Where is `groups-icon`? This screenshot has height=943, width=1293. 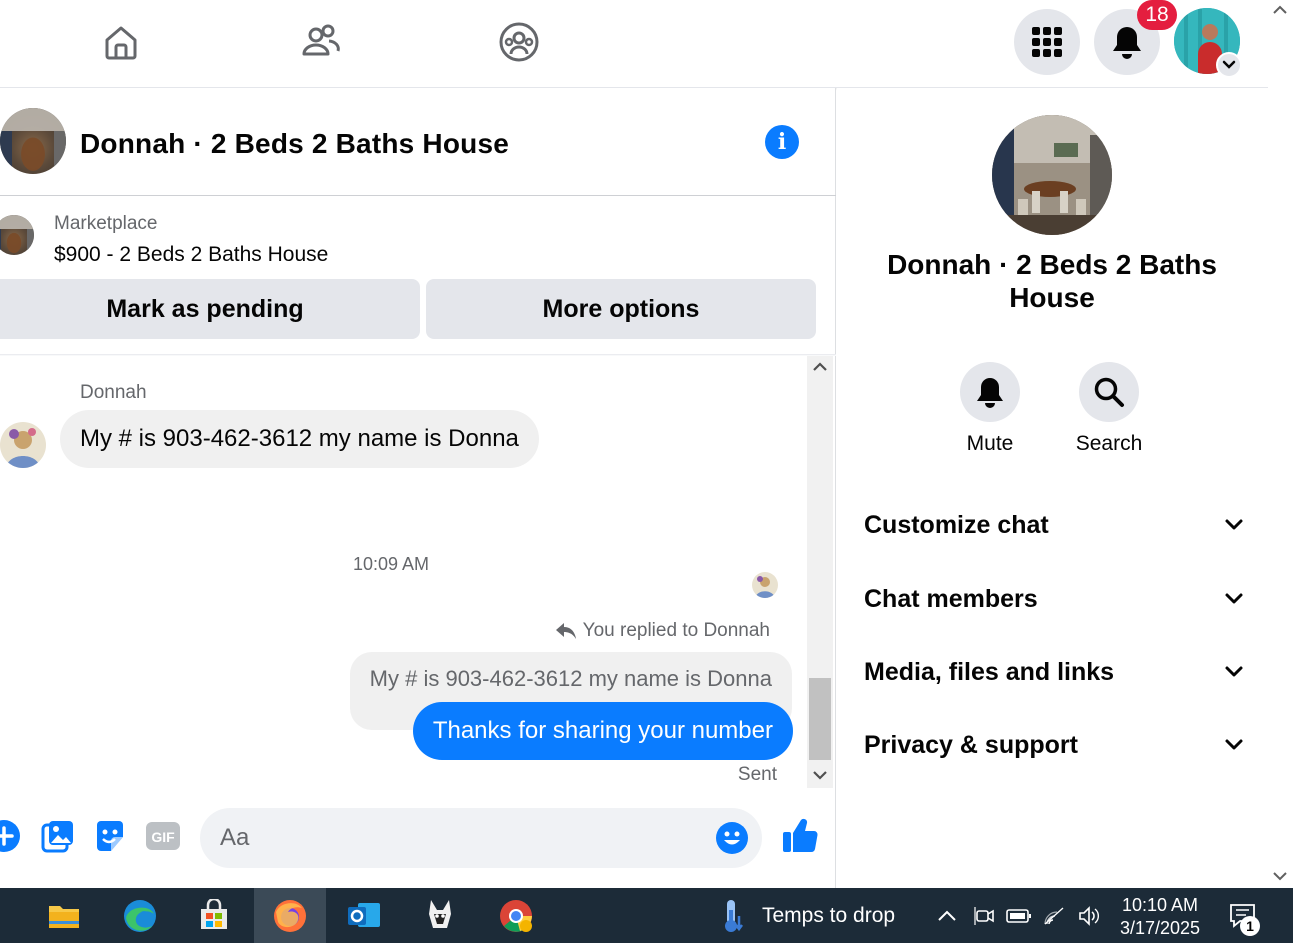
groups-icon is located at coordinates (519, 42).